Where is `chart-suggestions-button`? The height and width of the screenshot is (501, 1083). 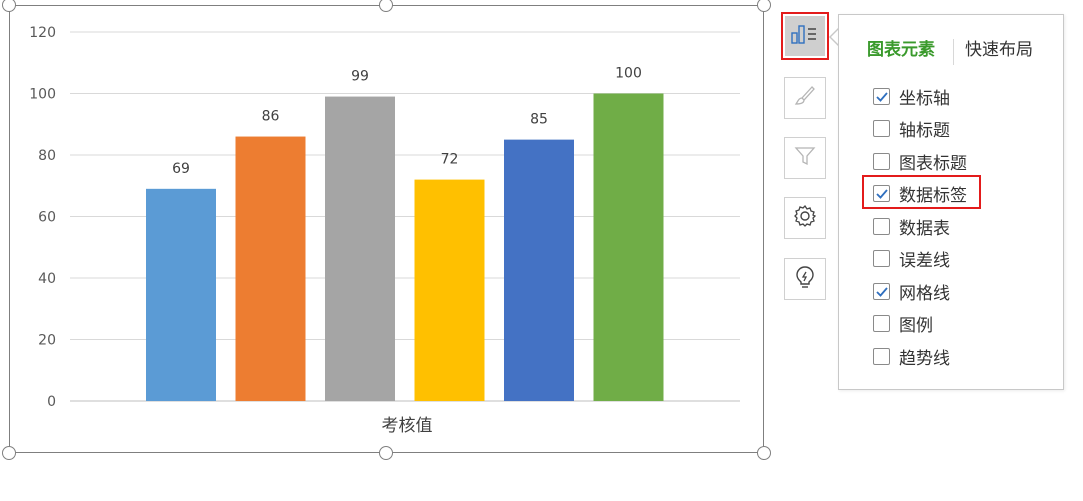 chart-suggestions-button is located at coordinates (805, 279).